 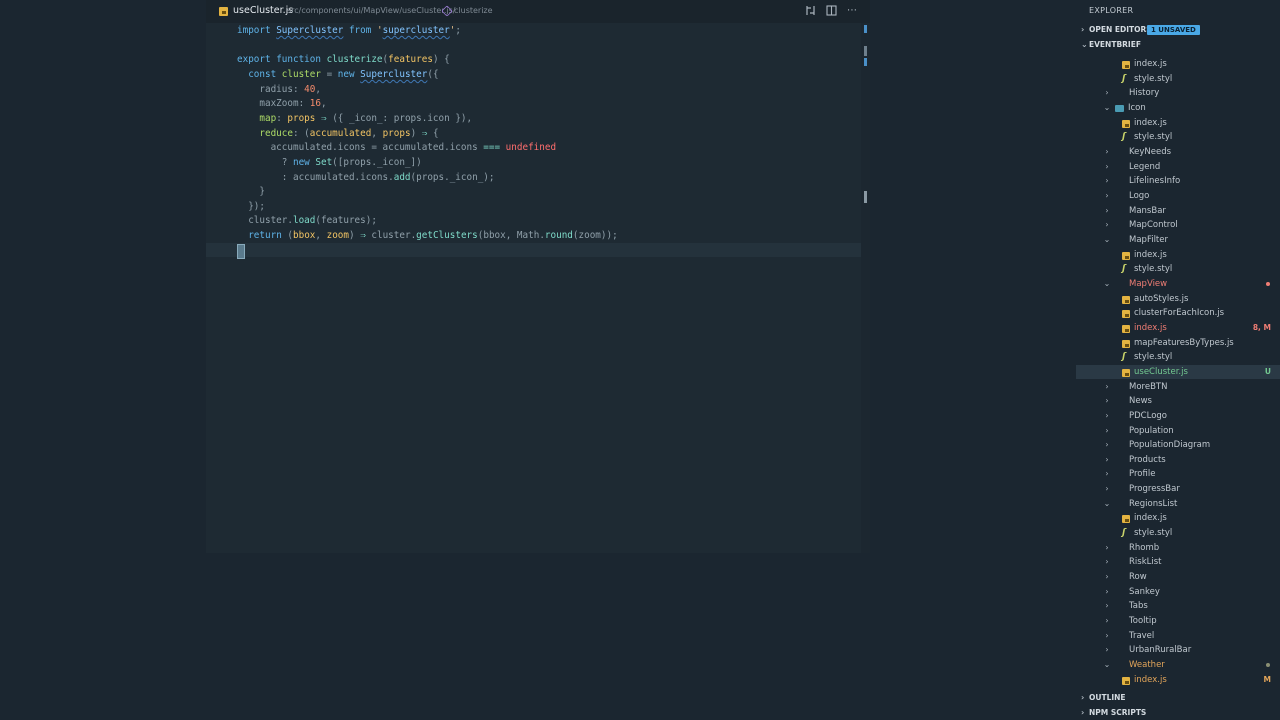 I want to click on tree-folder-item: › ProgressBar, so click(x=1178, y=489).